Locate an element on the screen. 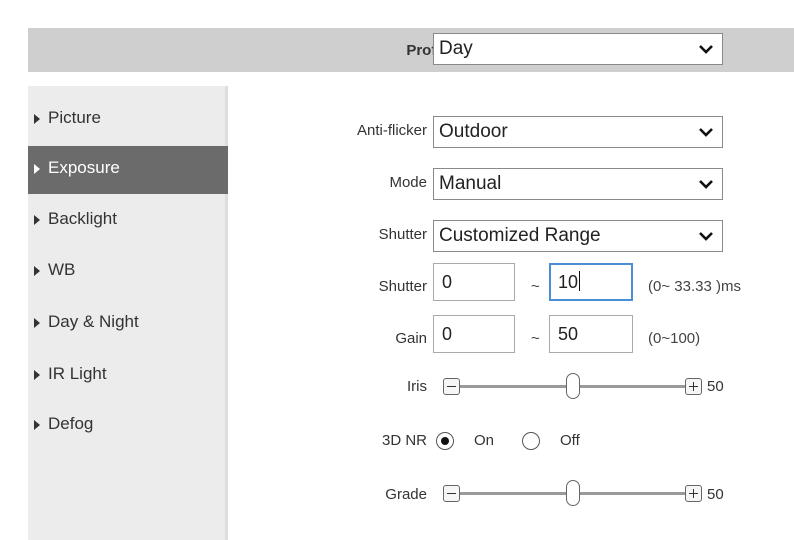 The width and height of the screenshot is (794, 540). anti-flicker-label: Anti-flicker is located at coordinates (391, 130).